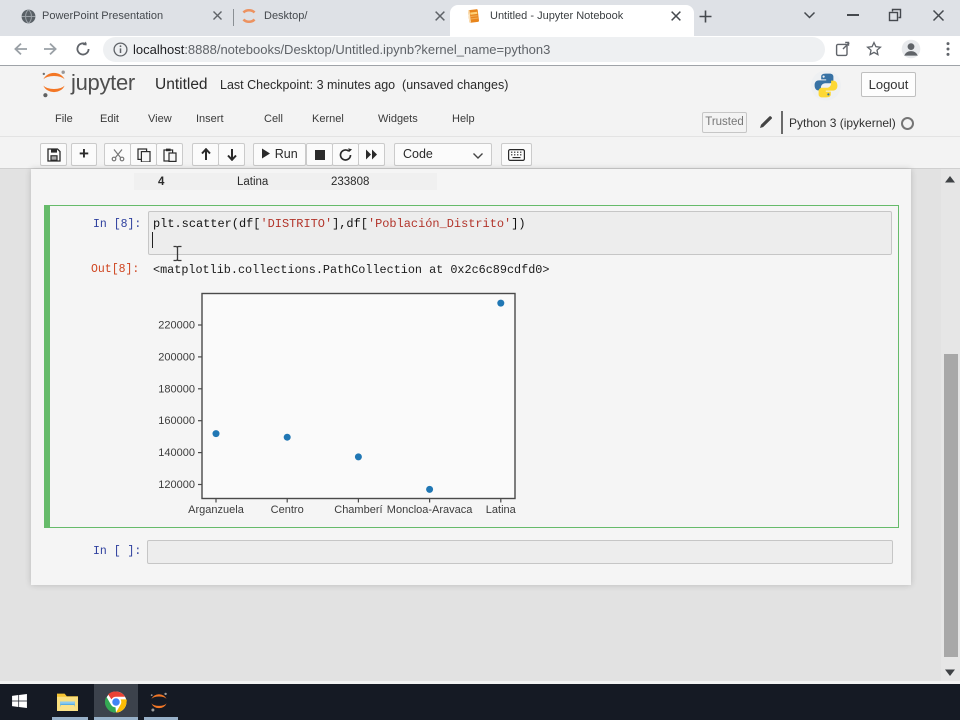  What do you see at coordinates (216, 510) in the screenshot?
I see `svg-text: Arganzuela` at bounding box center [216, 510].